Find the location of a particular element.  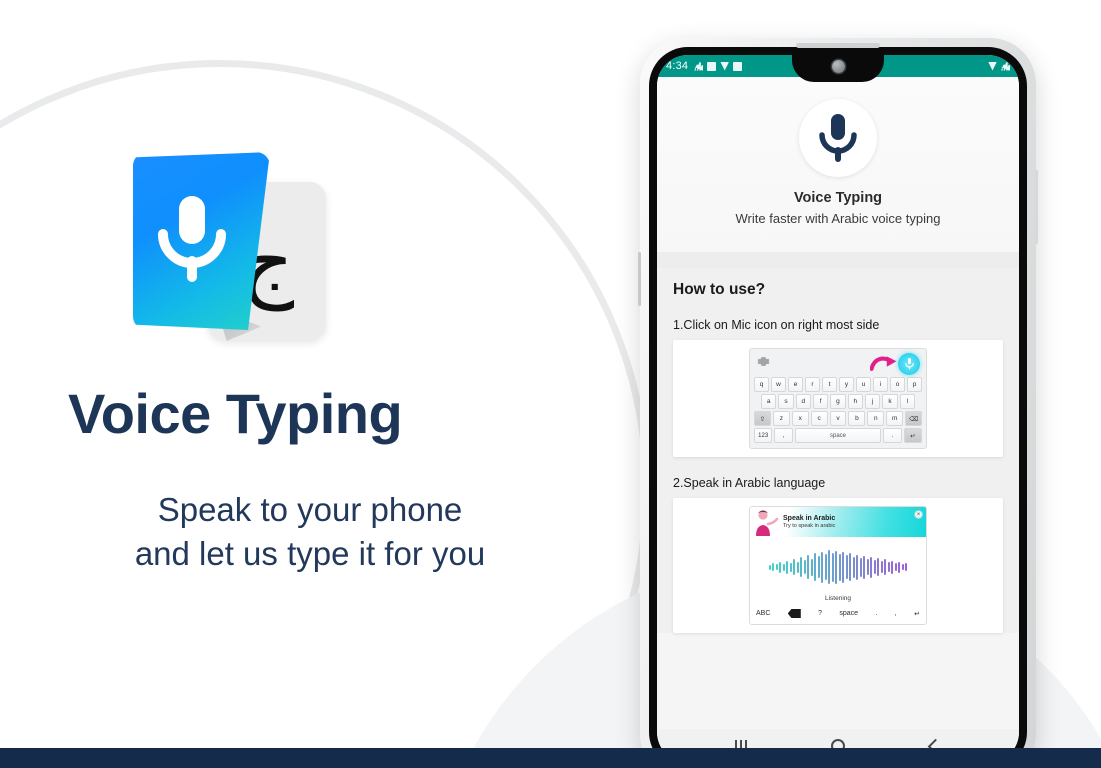

key: m is located at coordinates (895, 418).